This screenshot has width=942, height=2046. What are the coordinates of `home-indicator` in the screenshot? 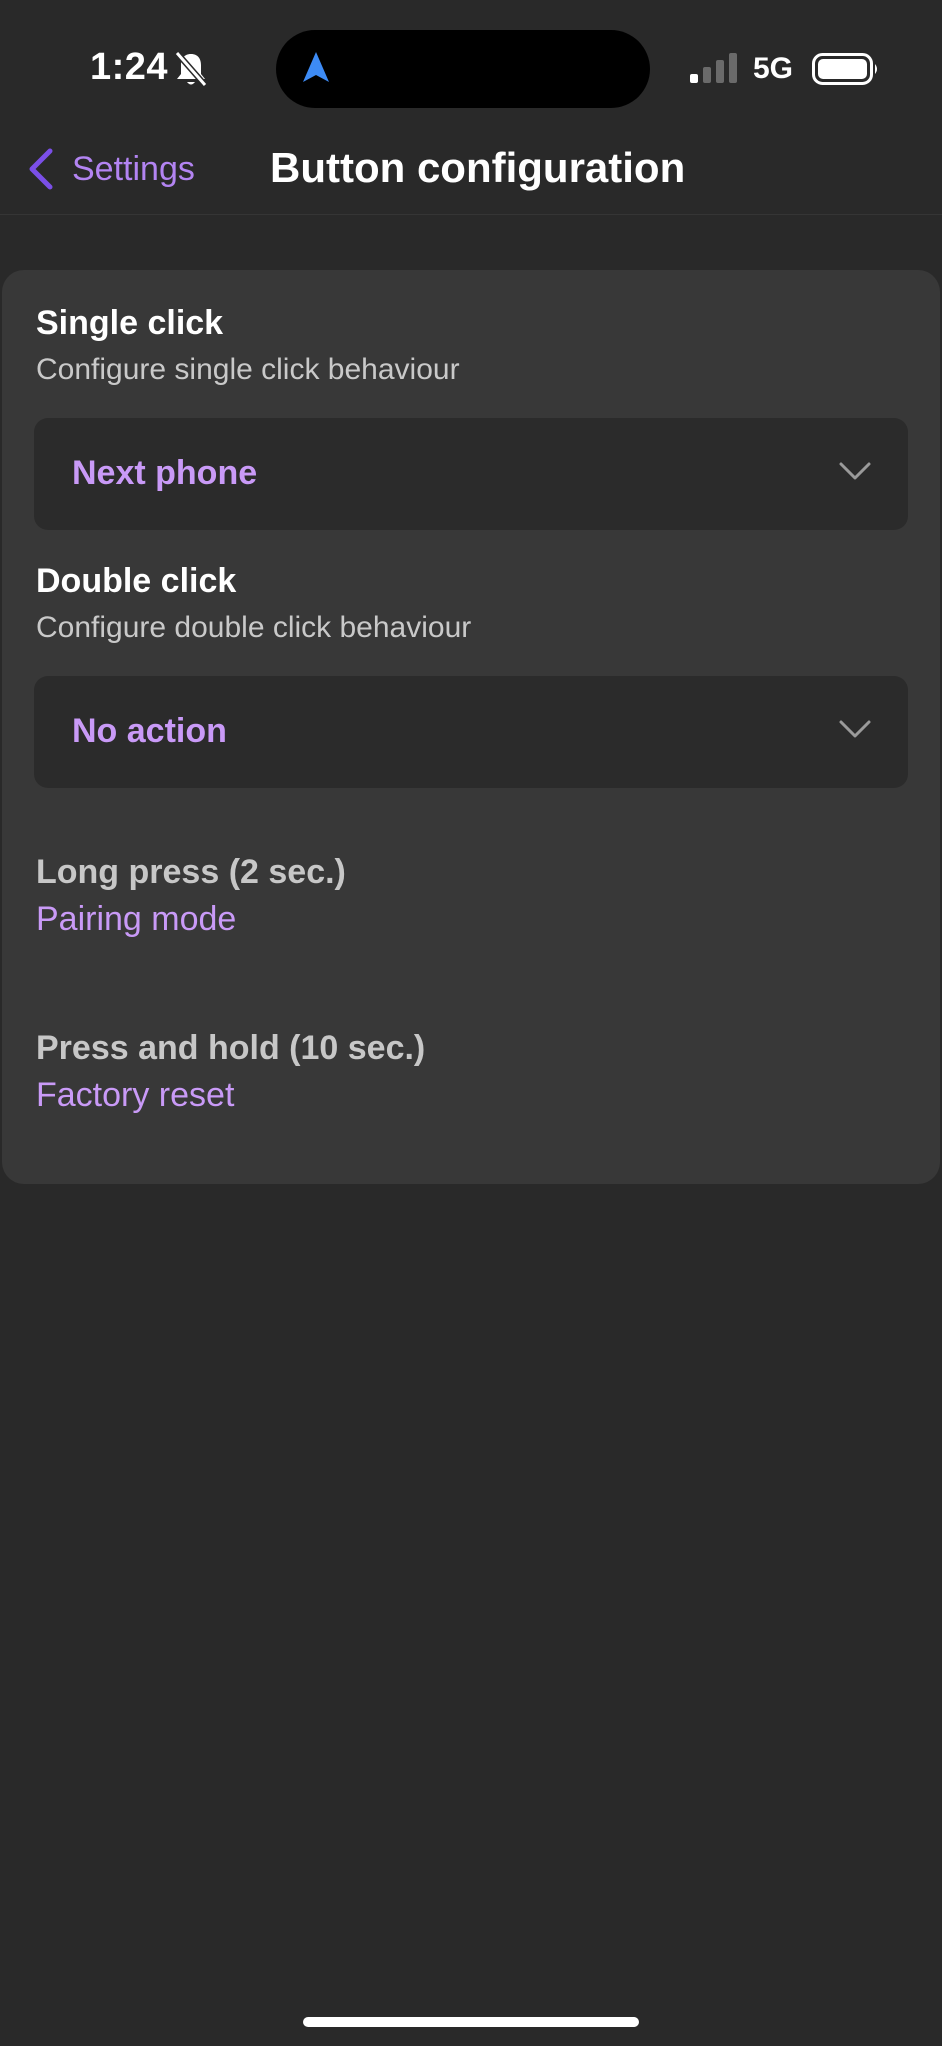 It's located at (471, 2022).